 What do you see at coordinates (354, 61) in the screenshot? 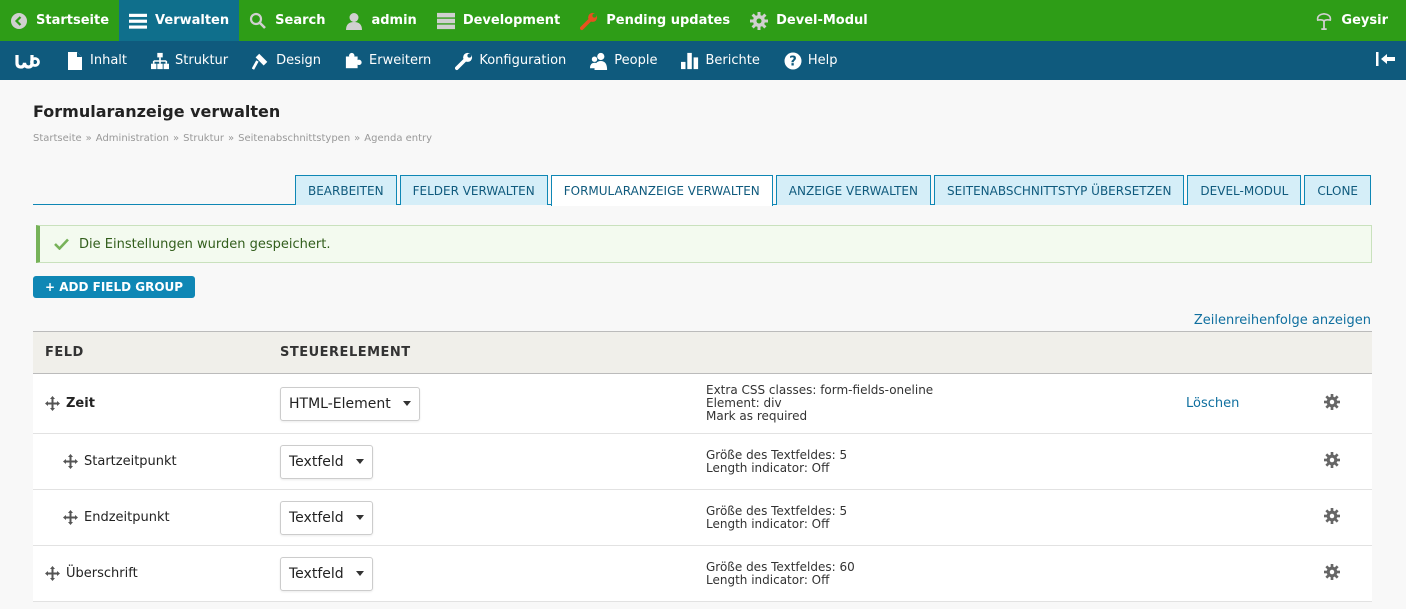
I see `puzzle-icon` at bounding box center [354, 61].